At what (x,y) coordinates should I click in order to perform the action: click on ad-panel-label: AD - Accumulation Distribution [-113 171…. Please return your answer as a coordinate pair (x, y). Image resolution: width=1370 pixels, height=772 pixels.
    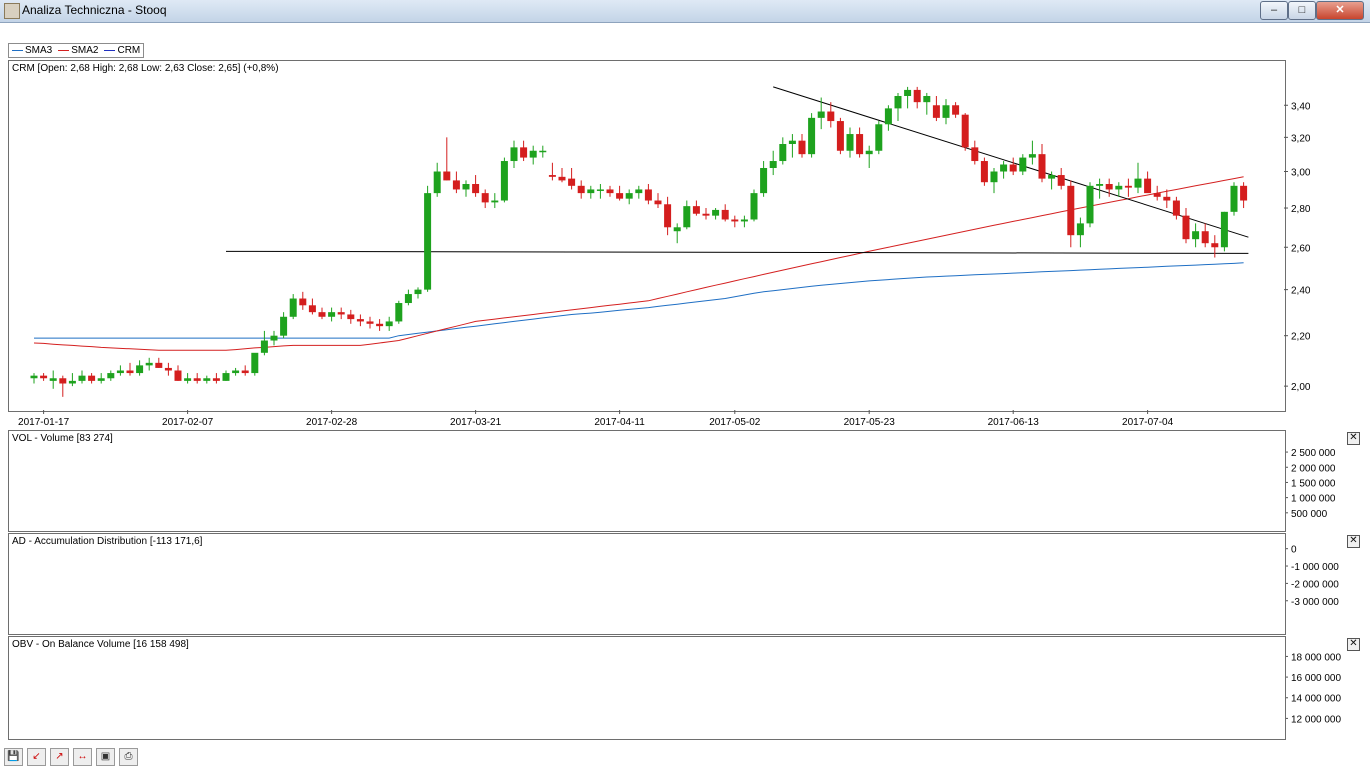
    Looking at the image, I should click on (107, 541).